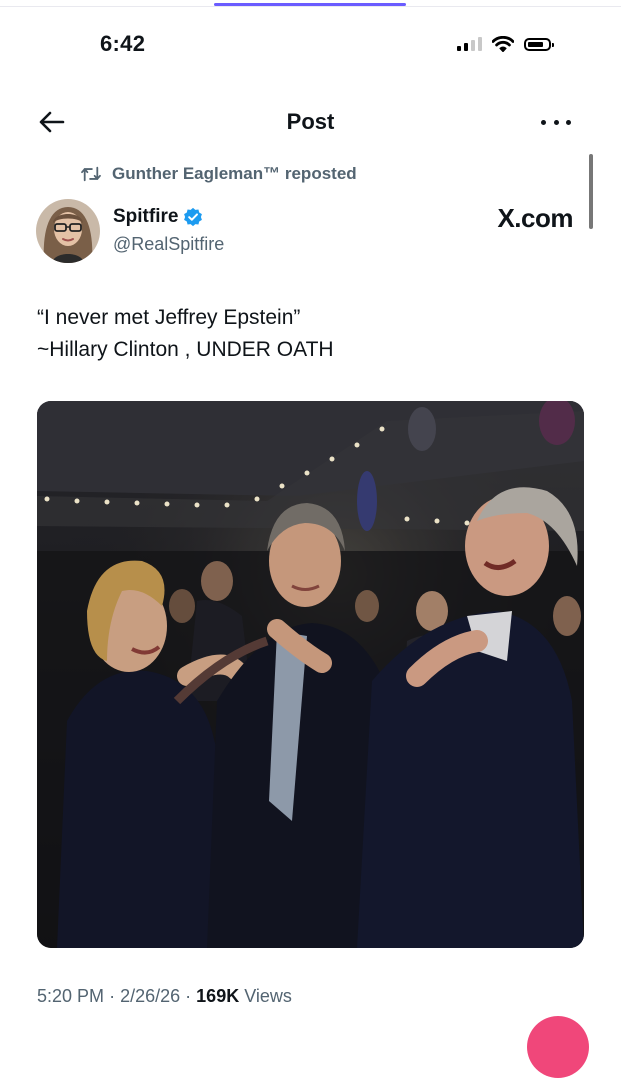 The height and width of the screenshot is (1078, 621). Describe the element at coordinates (503, 44) in the screenshot. I see `wifi-icon` at that location.